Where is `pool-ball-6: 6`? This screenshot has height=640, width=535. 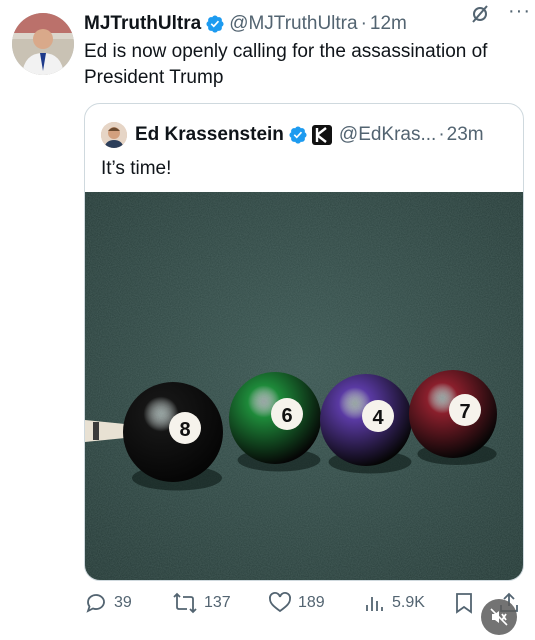 pool-ball-6: 6 is located at coordinates (275, 422).